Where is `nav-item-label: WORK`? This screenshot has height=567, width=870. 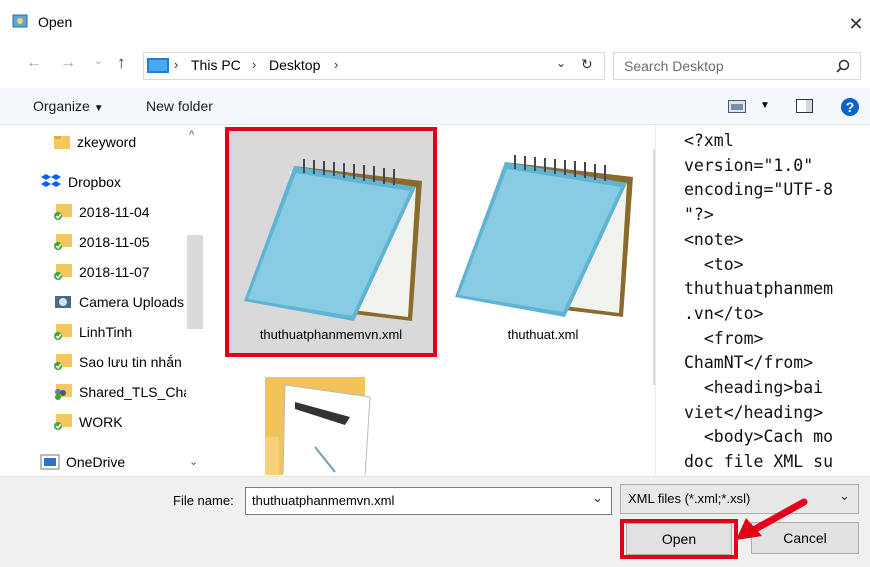 nav-item-label: WORK is located at coordinates (101, 422).